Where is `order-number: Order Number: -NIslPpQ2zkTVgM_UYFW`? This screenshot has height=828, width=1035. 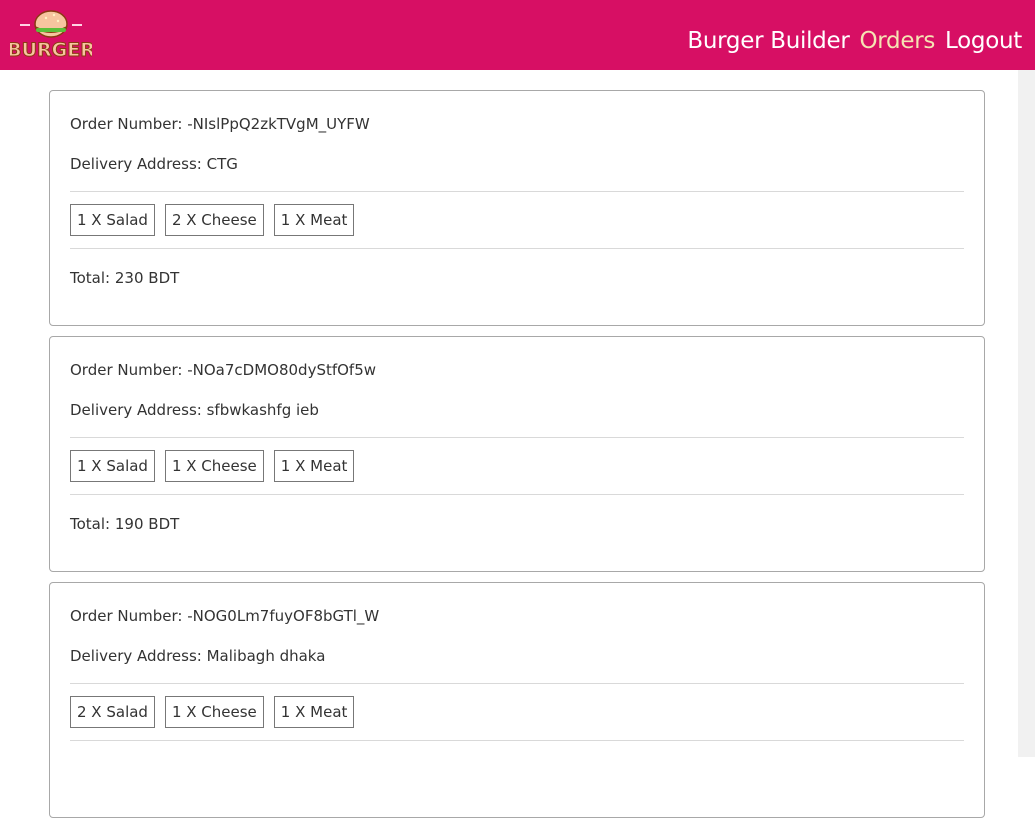
order-number: Order Number: -NIslPpQ2zkTVgM_UYFW is located at coordinates (220, 124).